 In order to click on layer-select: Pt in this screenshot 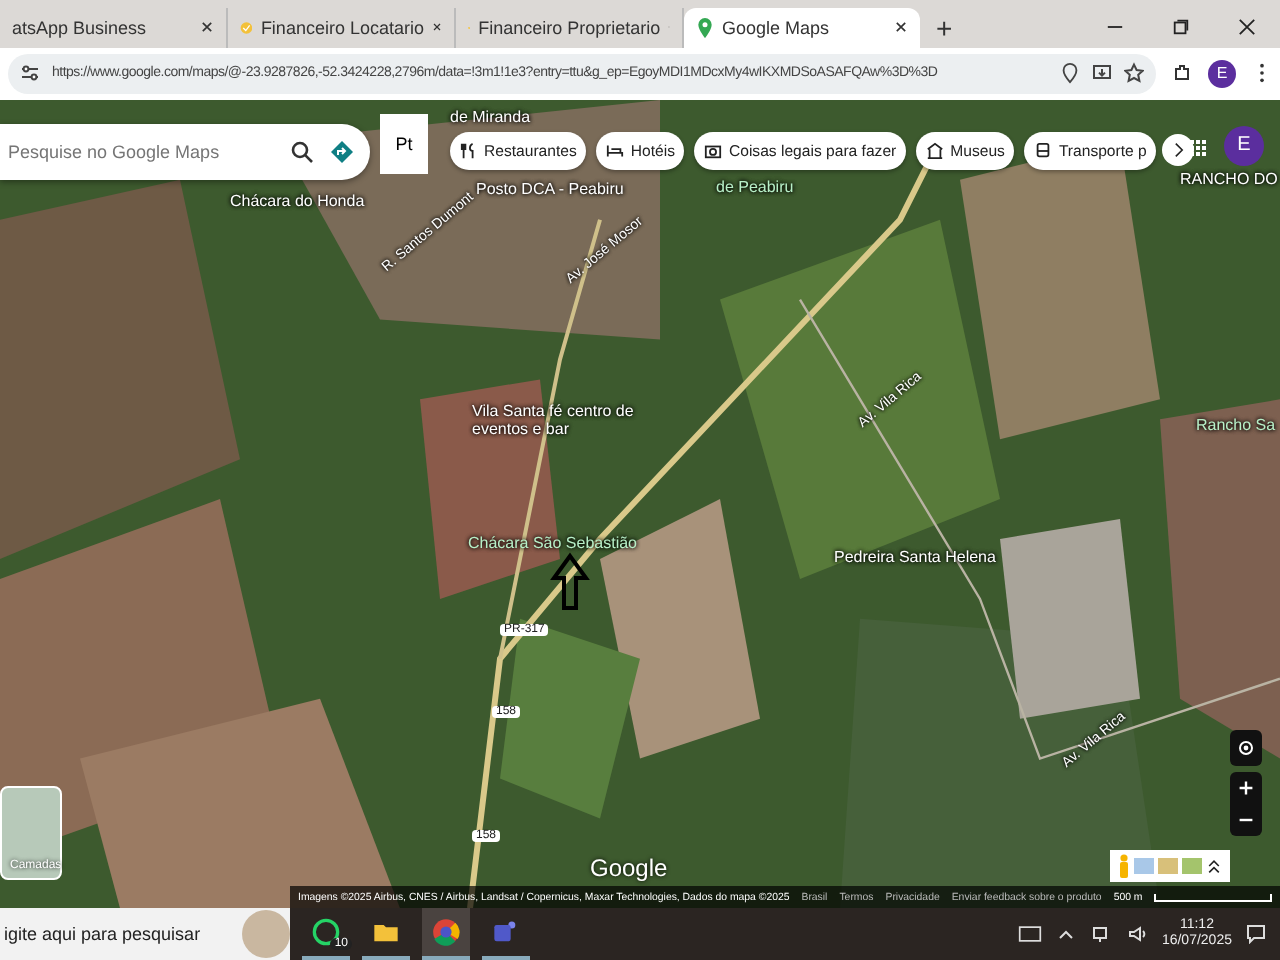, I will do `click(404, 143)`.